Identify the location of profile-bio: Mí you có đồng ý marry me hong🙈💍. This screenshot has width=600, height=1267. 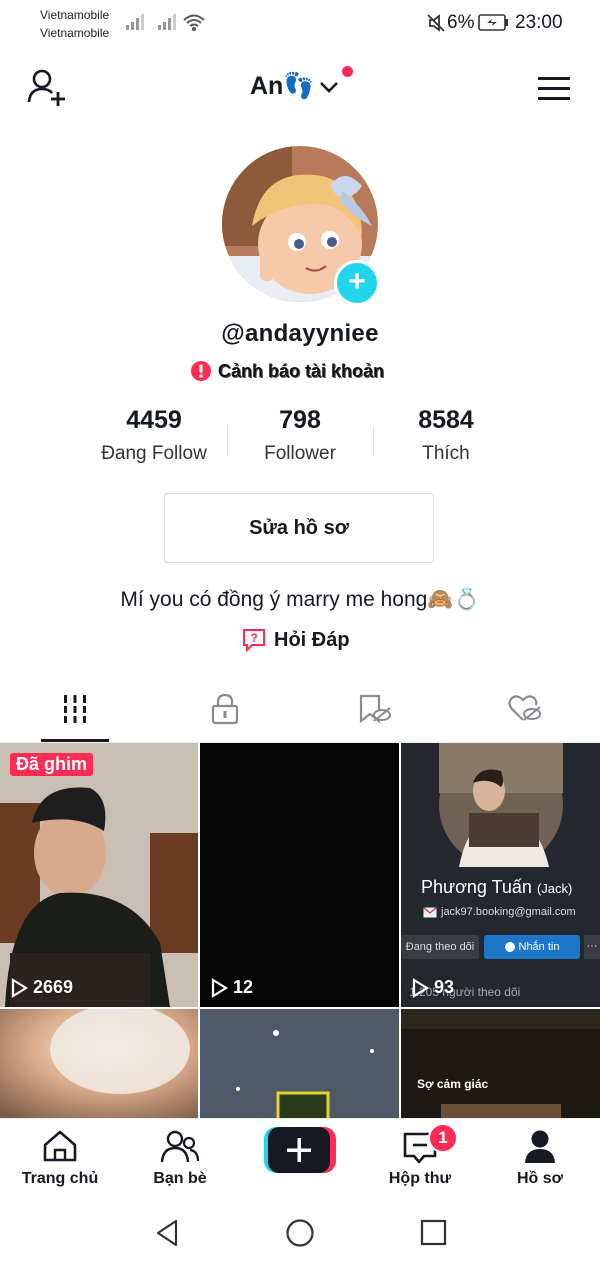
(300, 599).